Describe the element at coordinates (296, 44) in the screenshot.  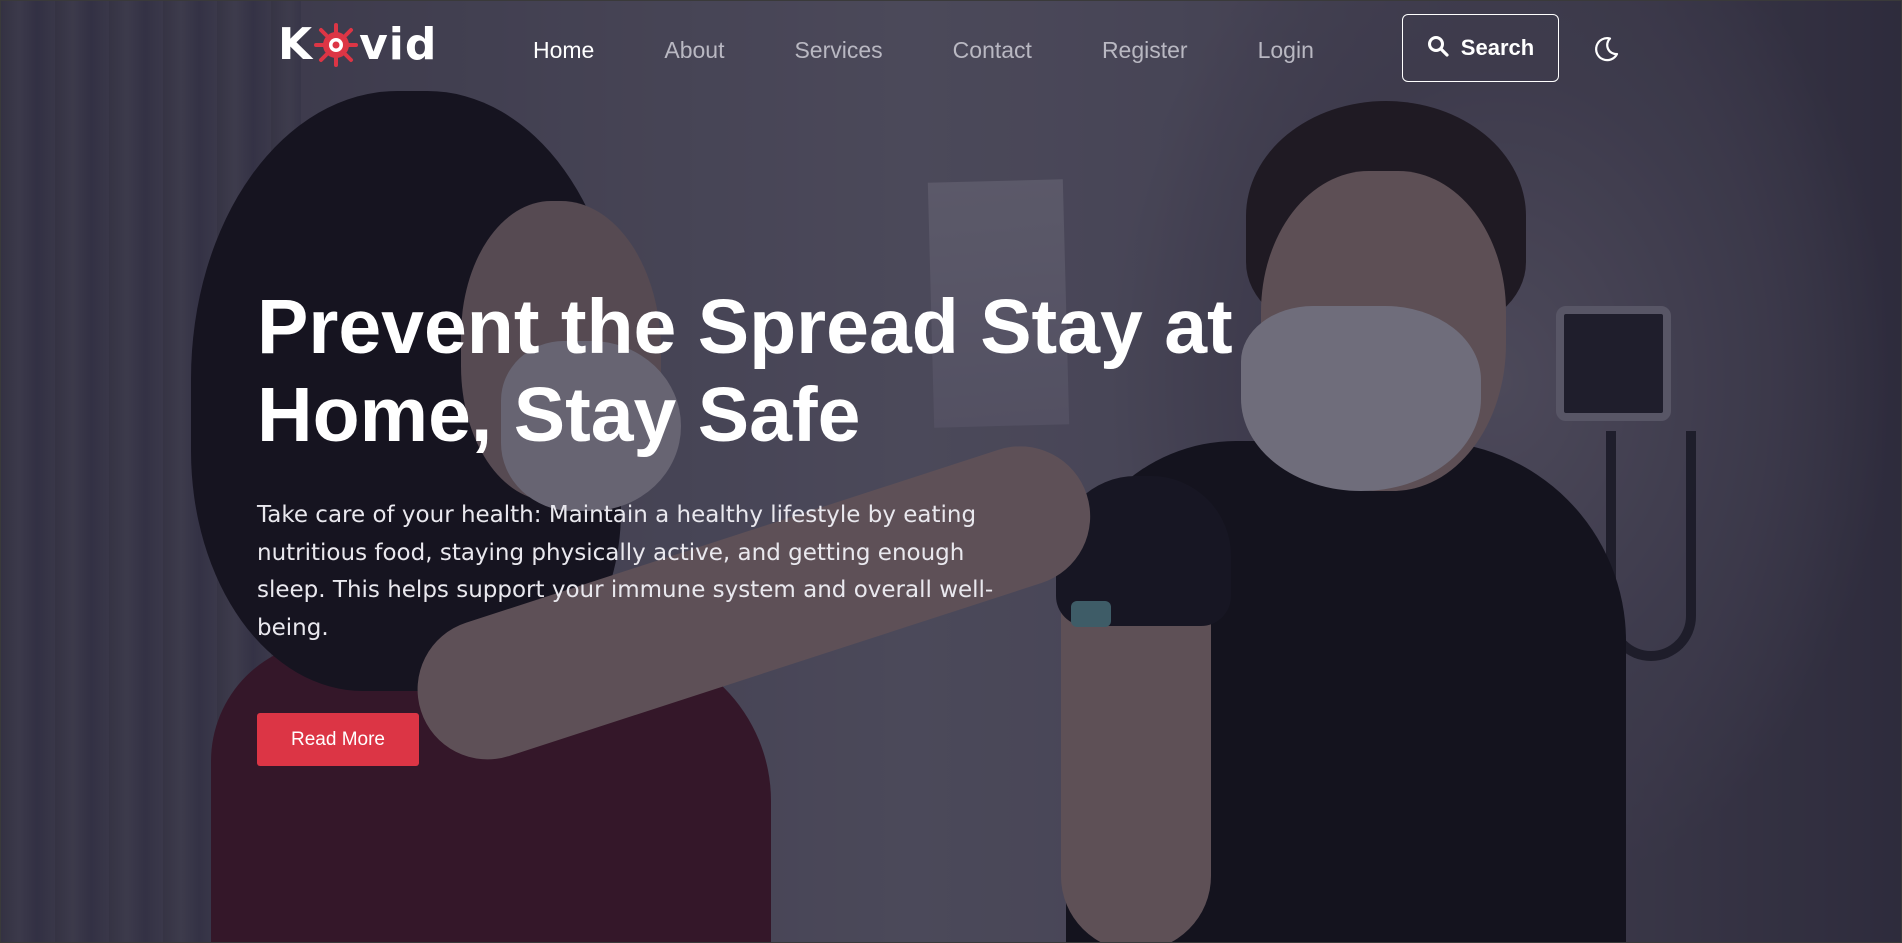
I see `brand-name-start: K` at that location.